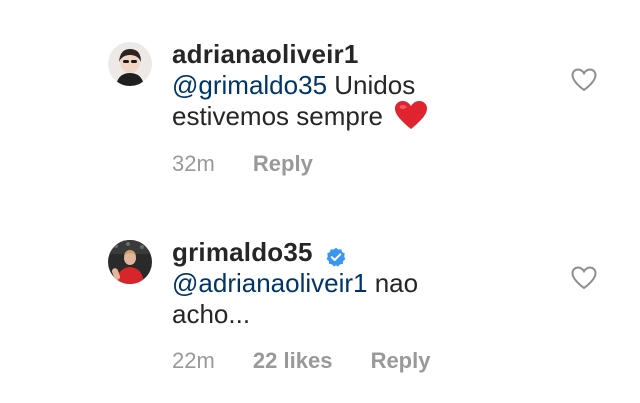  Describe the element at coordinates (411, 115) in the screenshot. I see `red-heart-emoji-icon` at that location.